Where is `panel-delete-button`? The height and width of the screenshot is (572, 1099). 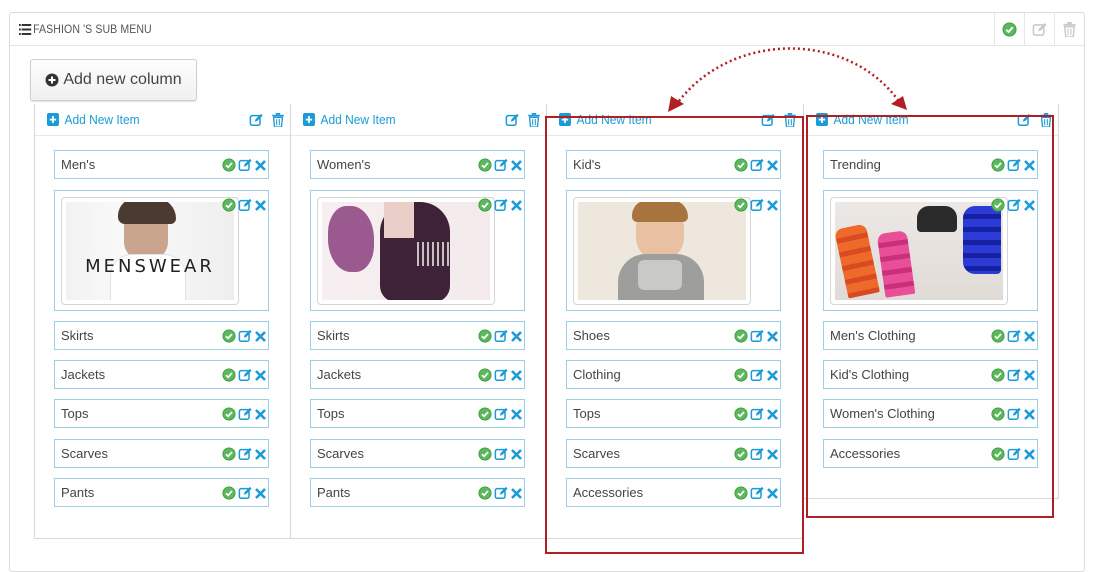
panel-delete-button is located at coordinates (1069, 29).